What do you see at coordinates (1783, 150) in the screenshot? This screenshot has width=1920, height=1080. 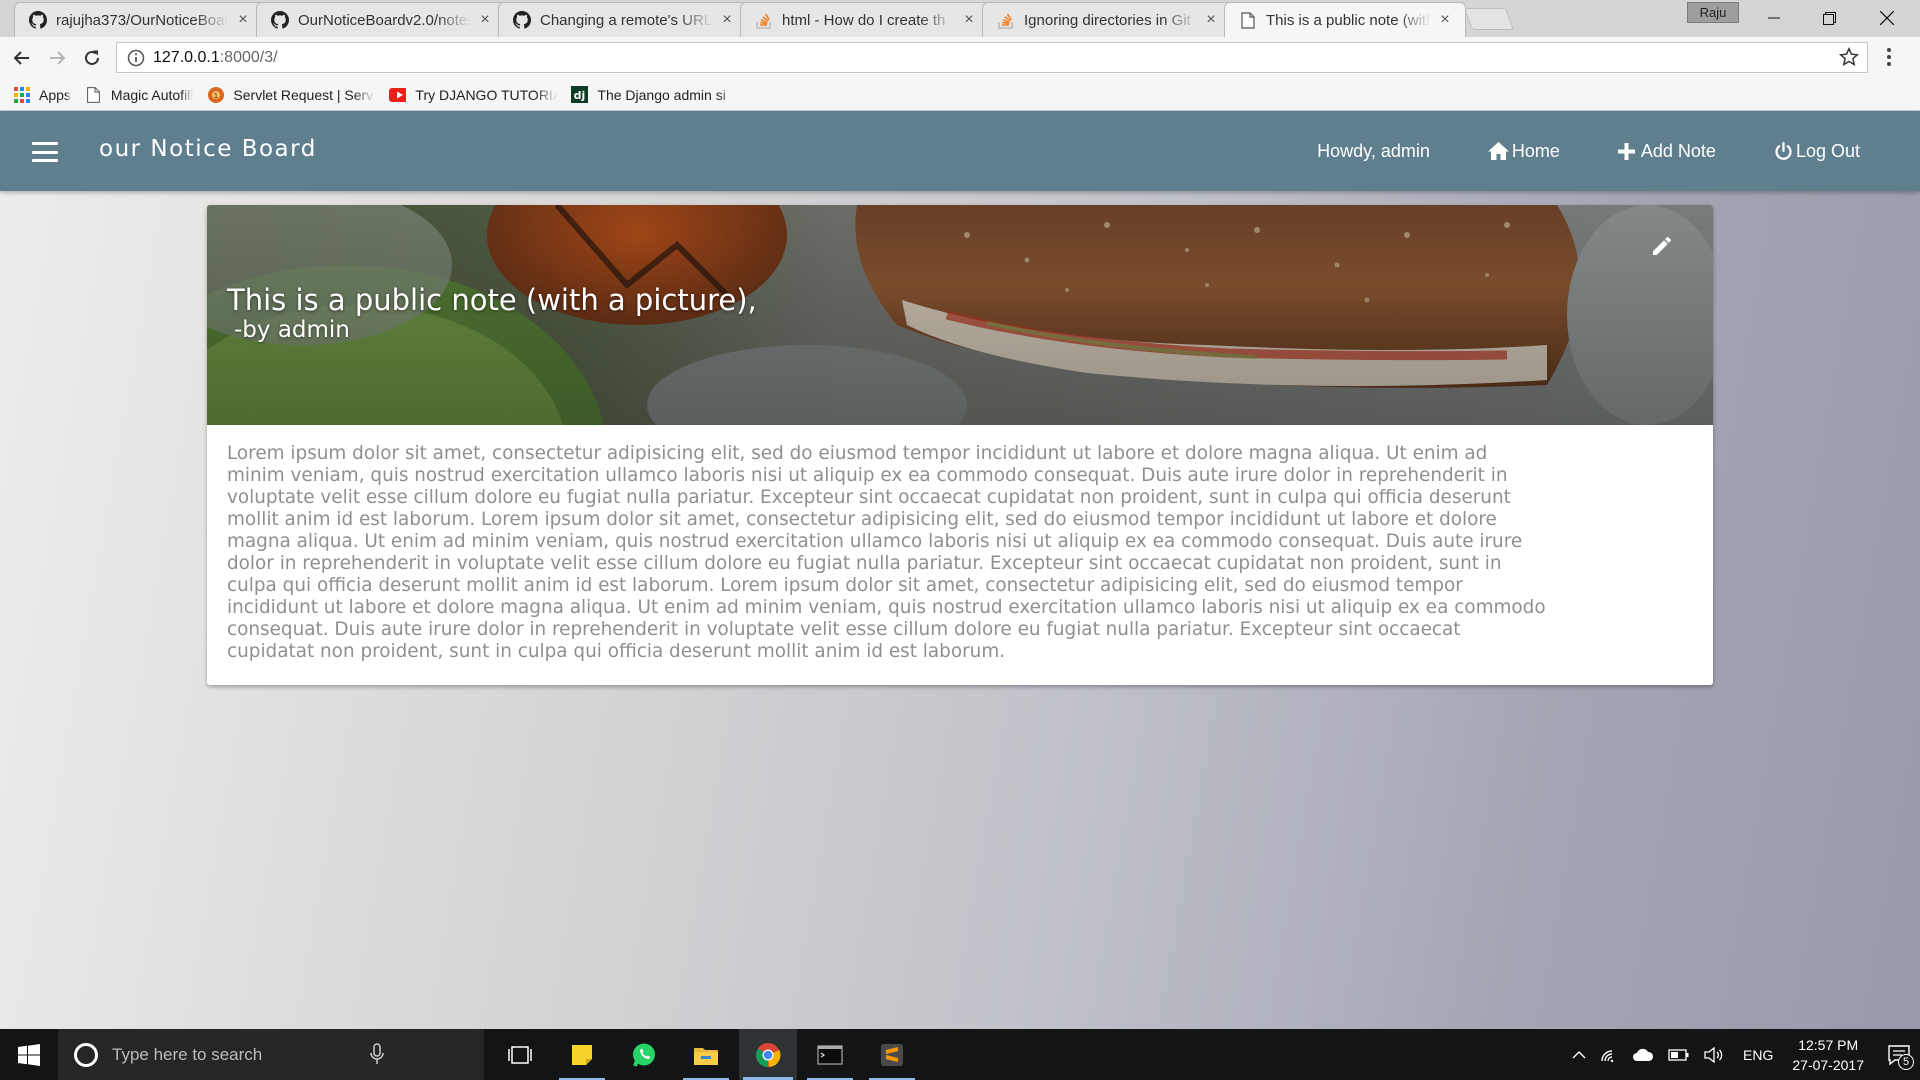 I see `power-icon` at bounding box center [1783, 150].